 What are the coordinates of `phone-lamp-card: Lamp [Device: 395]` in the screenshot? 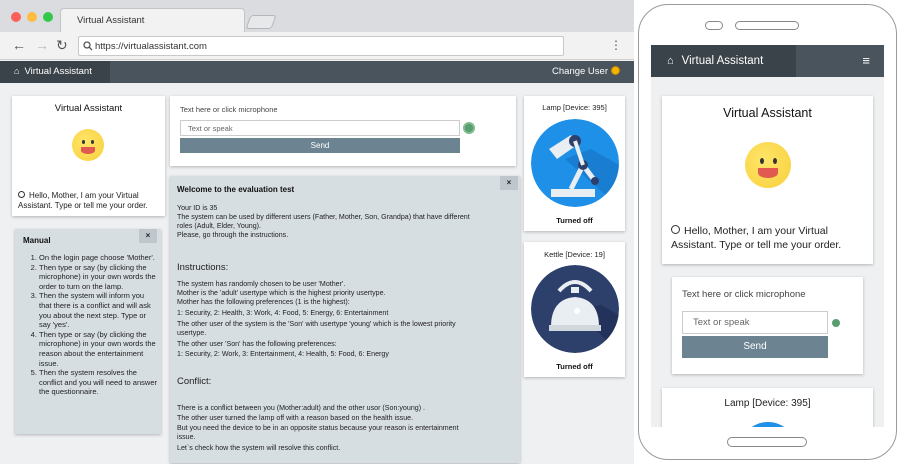 It's located at (767, 407).